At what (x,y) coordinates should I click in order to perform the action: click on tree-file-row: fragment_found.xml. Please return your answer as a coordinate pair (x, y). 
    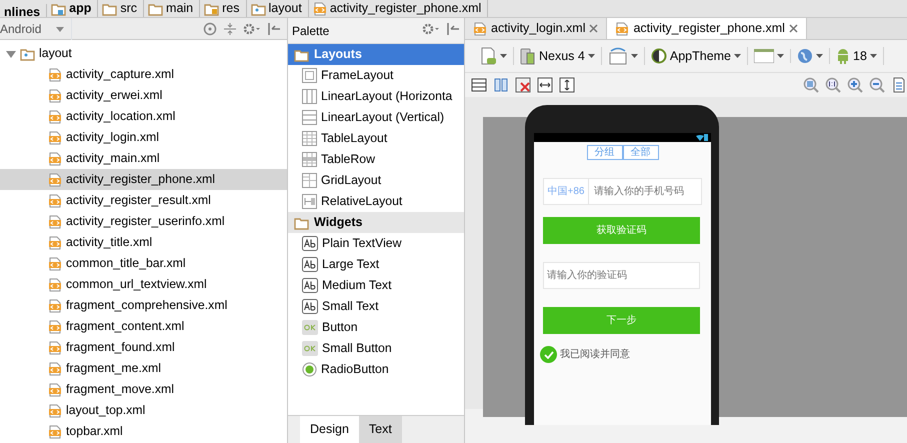
    Looking at the image, I should click on (143, 347).